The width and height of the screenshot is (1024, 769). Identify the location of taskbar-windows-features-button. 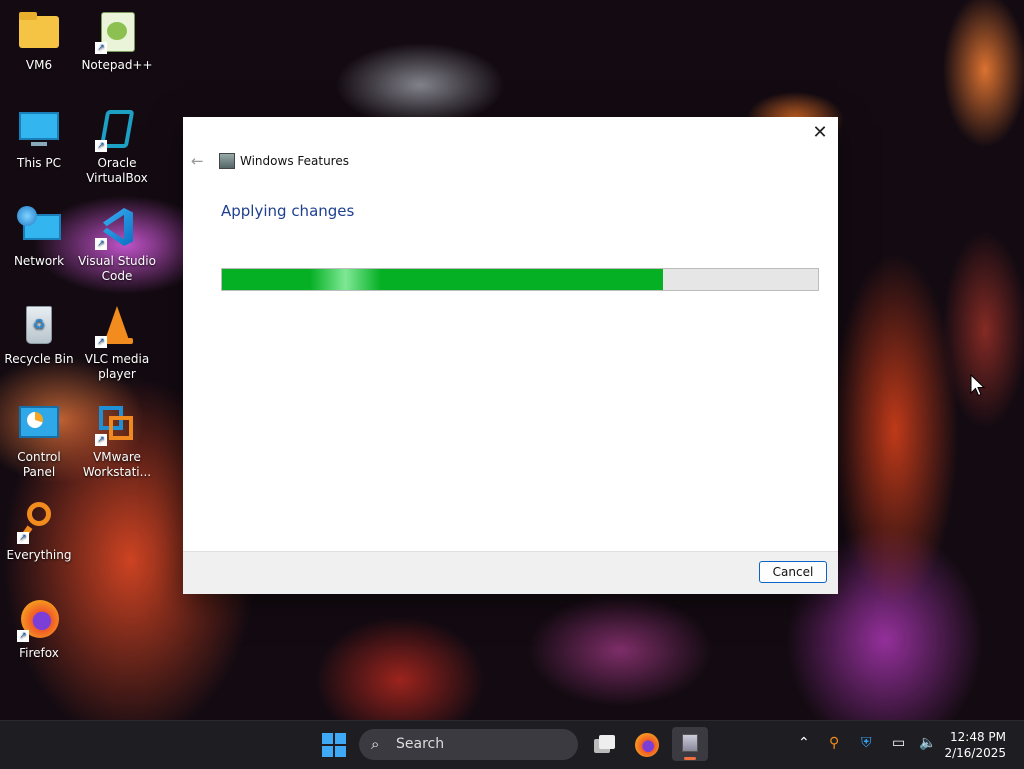
(690, 744).